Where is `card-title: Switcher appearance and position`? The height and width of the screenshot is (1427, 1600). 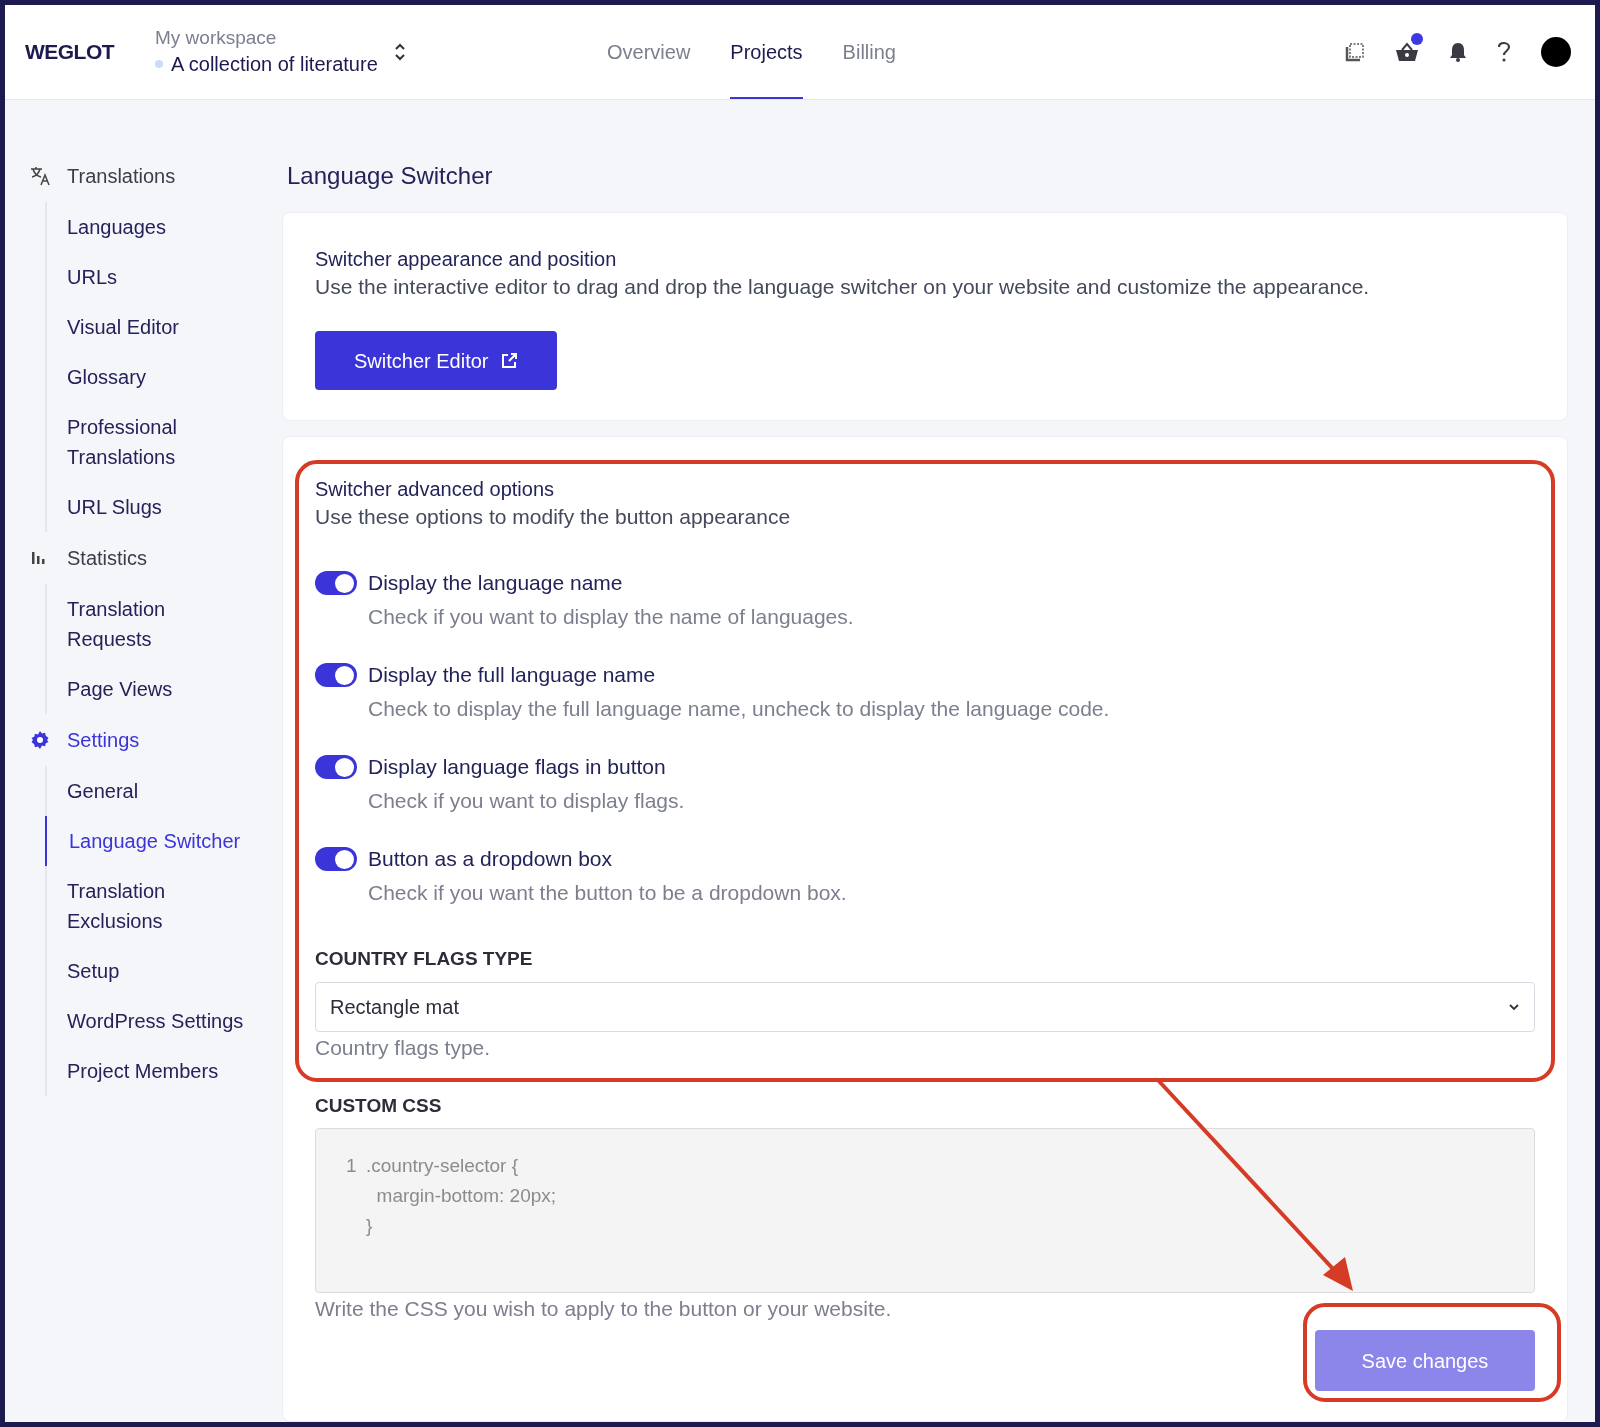 card-title: Switcher appearance and position is located at coordinates (466, 259).